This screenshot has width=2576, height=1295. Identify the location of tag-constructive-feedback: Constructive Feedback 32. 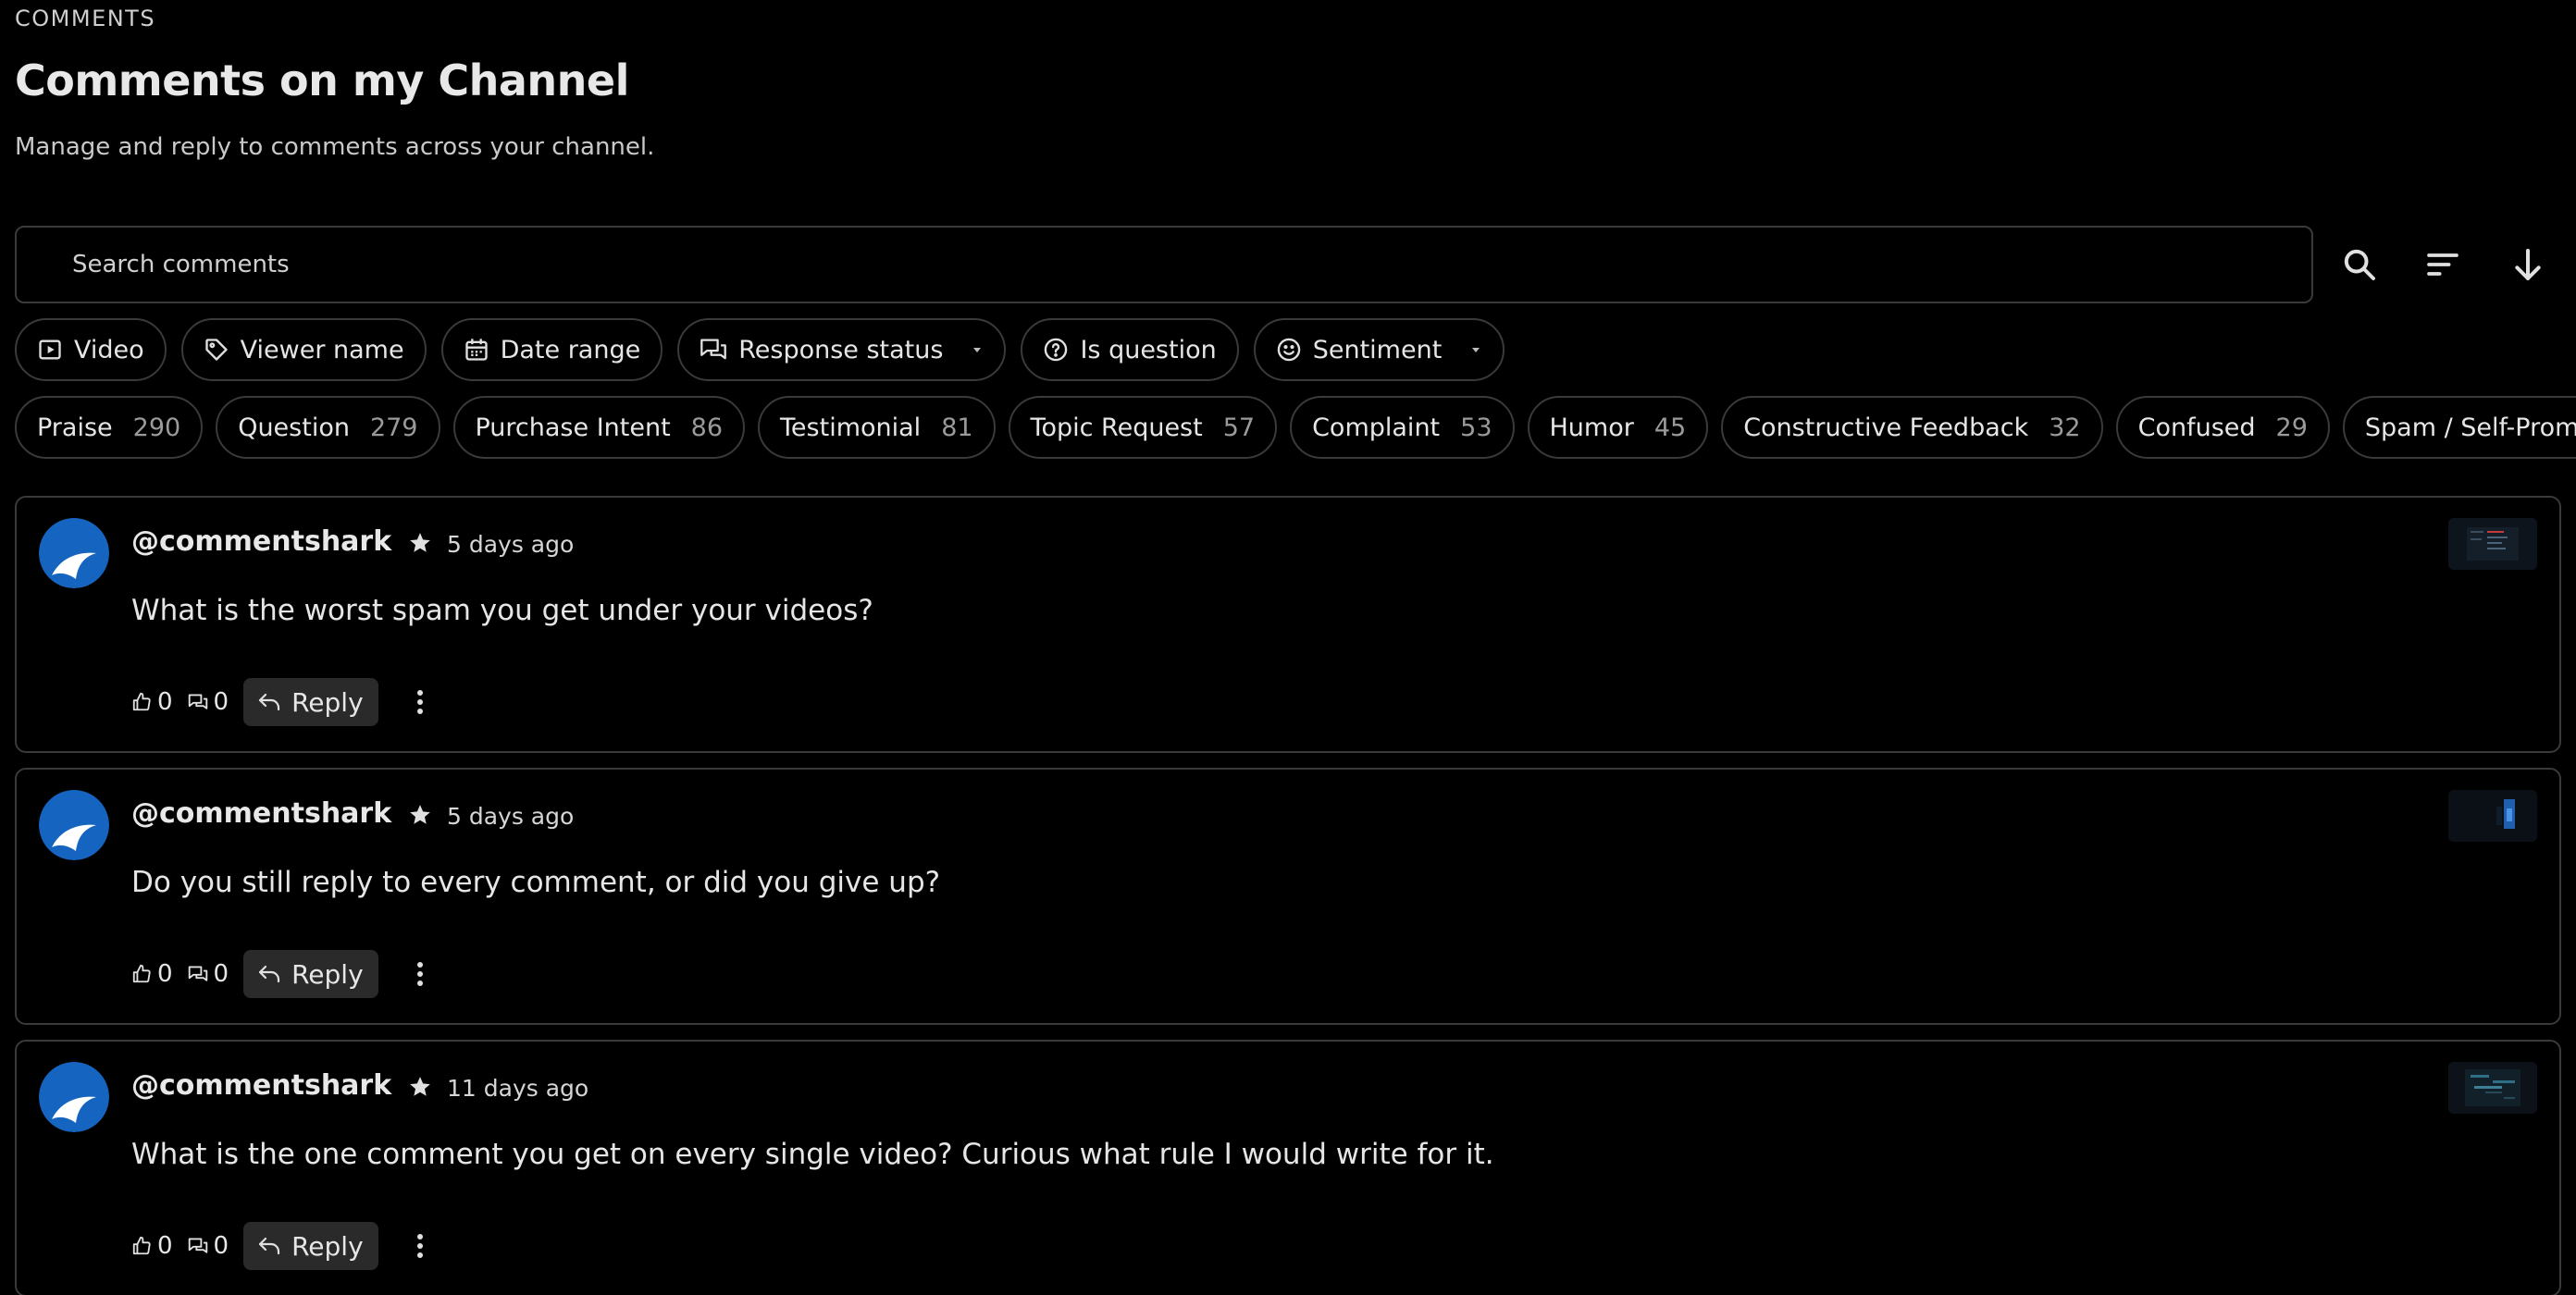
(1912, 428).